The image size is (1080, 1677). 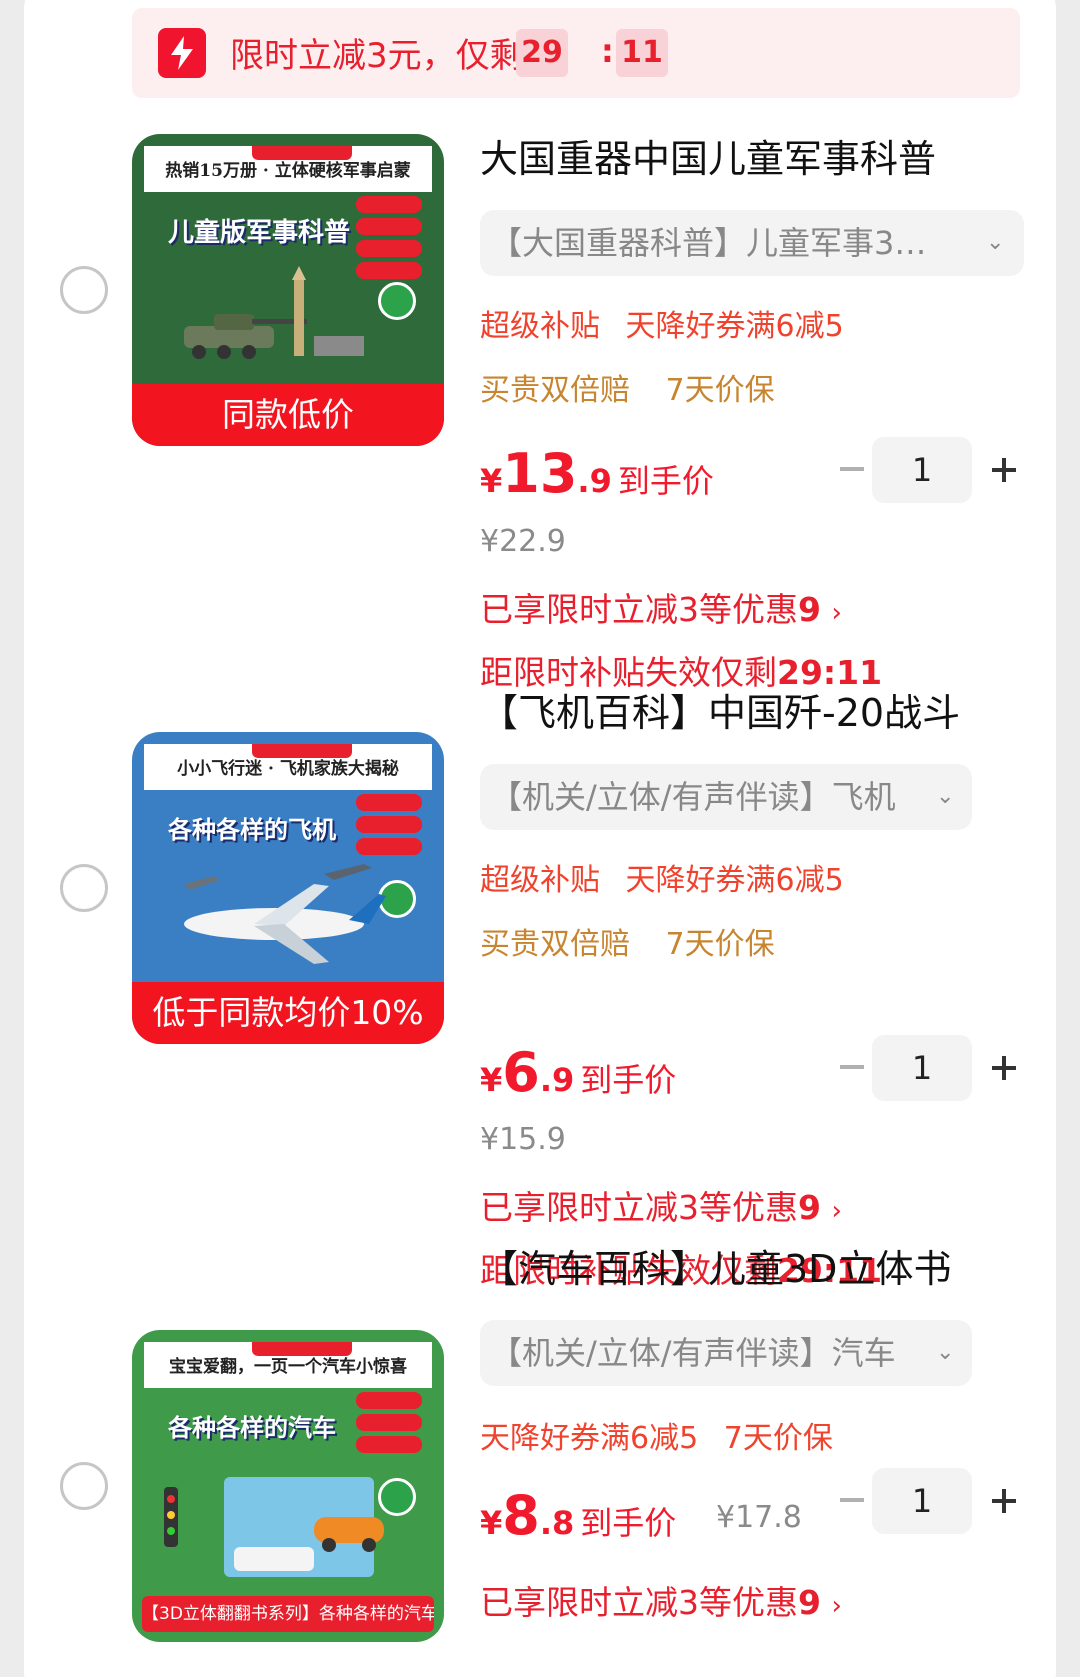 What do you see at coordinates (288, 1614) in the screenshot?
I see `book-series-caption: 【3D立体翻翻书系列】各种各样的汽车` at bounding box center [288, 1614].